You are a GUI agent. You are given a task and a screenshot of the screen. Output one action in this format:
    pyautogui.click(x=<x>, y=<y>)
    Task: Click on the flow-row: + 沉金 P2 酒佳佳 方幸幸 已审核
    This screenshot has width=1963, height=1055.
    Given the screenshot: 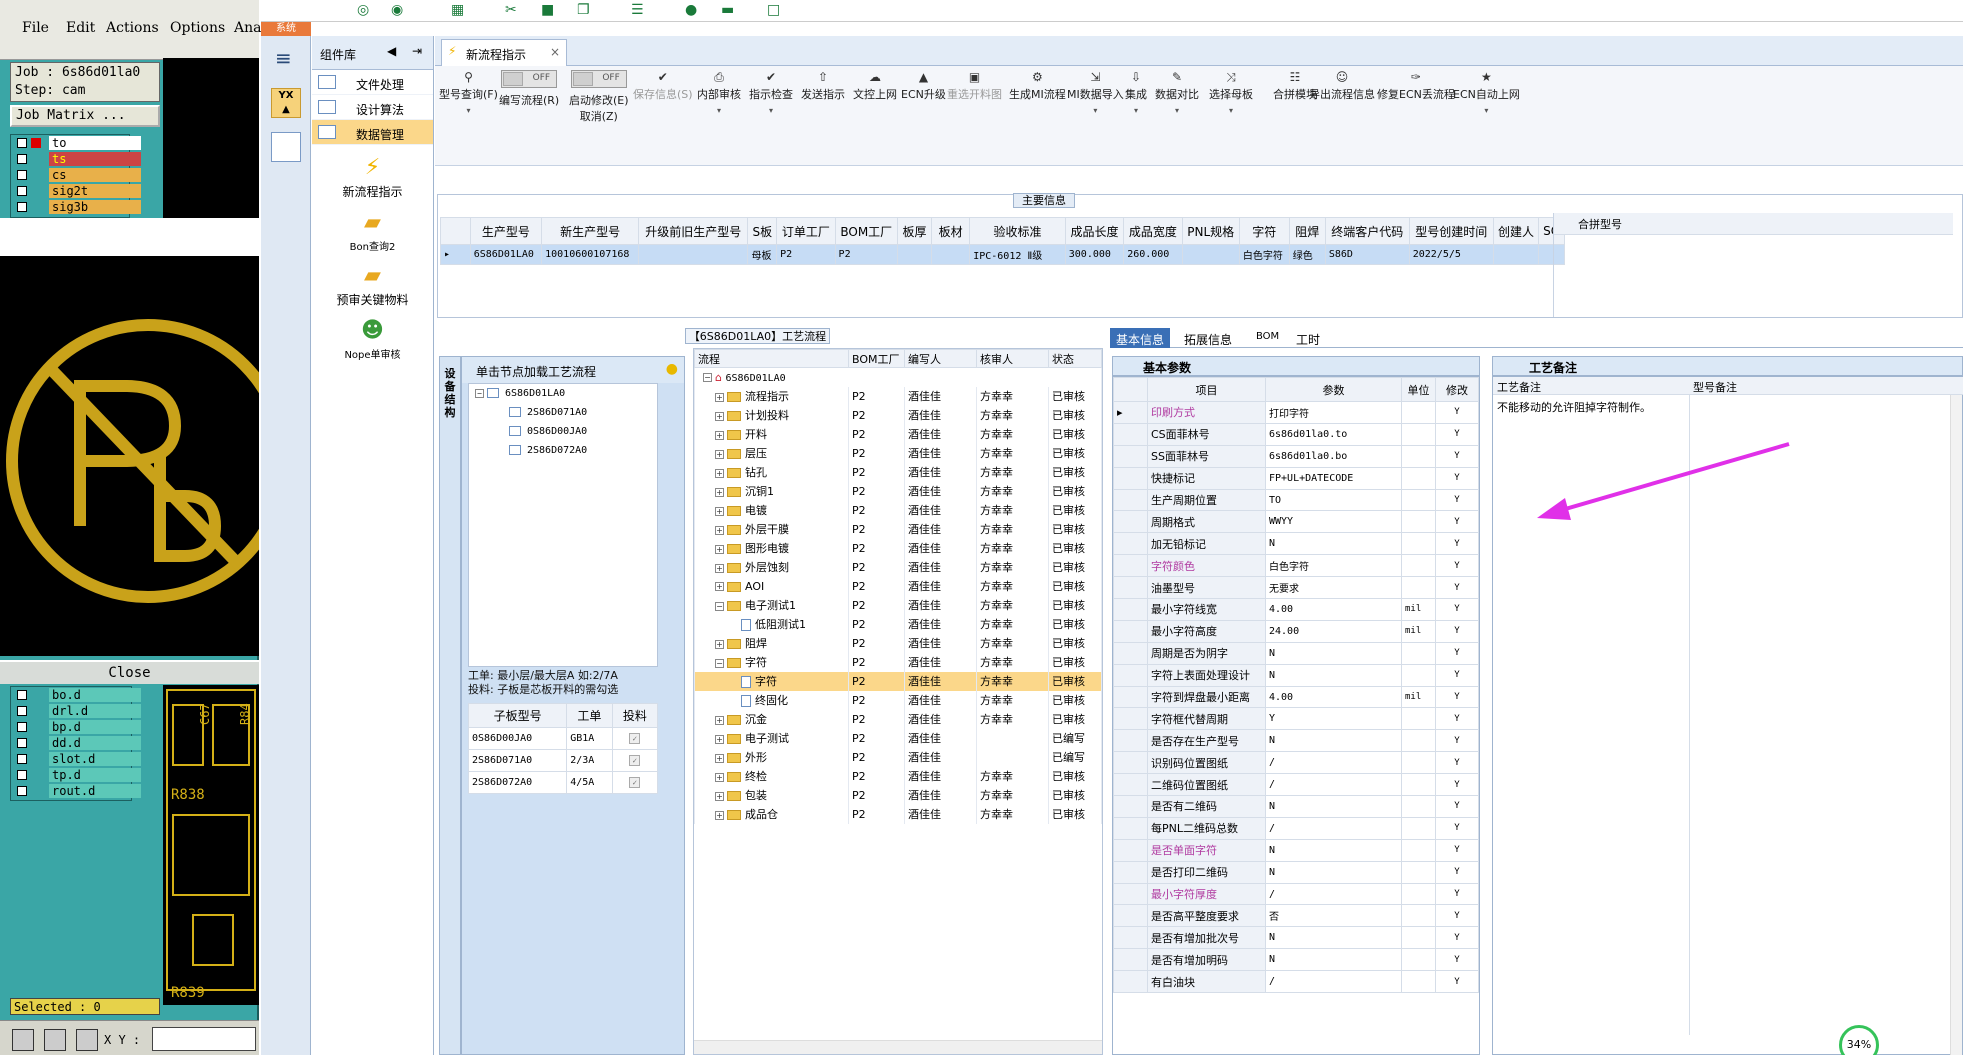 What is the action you would take?
    pyautogui.click(x=898, y=719)
    